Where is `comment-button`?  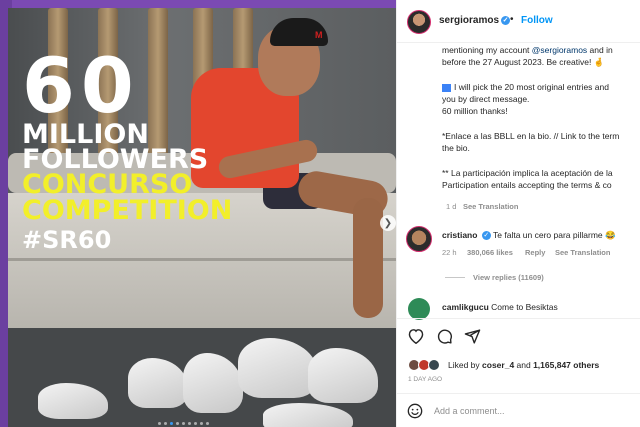 comment-button is located at coordinates (444, 336).